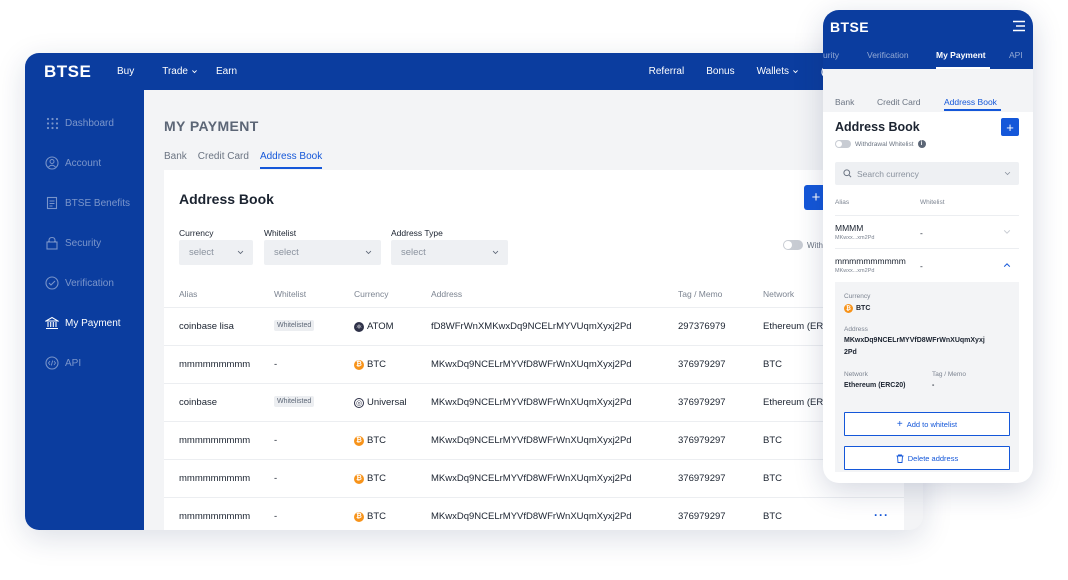  Describe the element at coordinates (63, 363) in the screenshot. I see `sidebar-item-api: API` at that location.